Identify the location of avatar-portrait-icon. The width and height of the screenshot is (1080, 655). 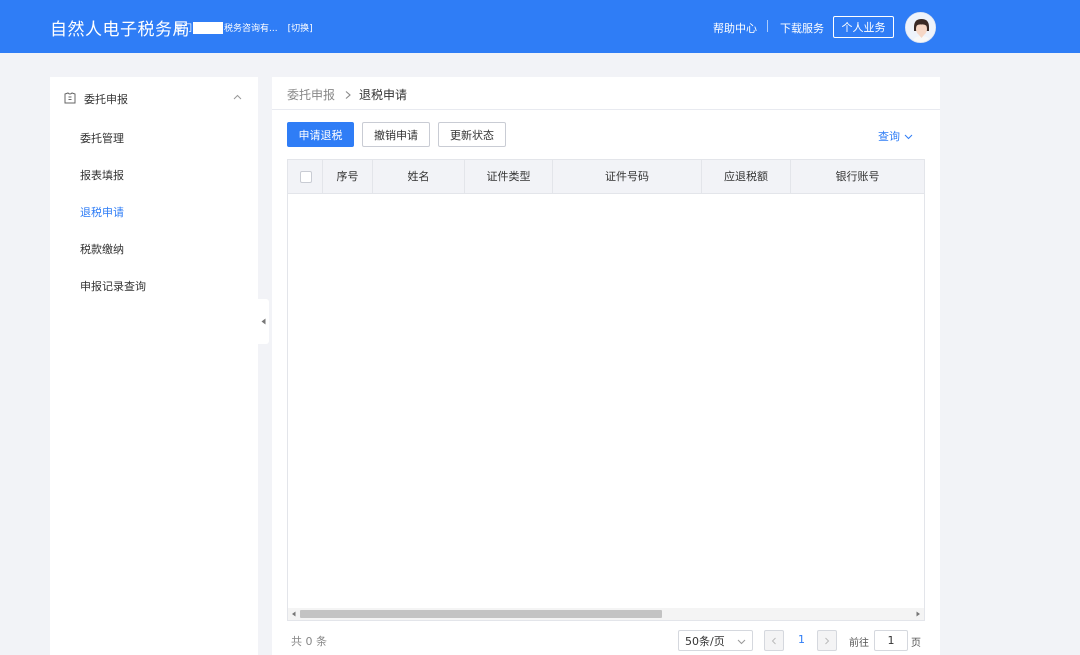
(920, 27).